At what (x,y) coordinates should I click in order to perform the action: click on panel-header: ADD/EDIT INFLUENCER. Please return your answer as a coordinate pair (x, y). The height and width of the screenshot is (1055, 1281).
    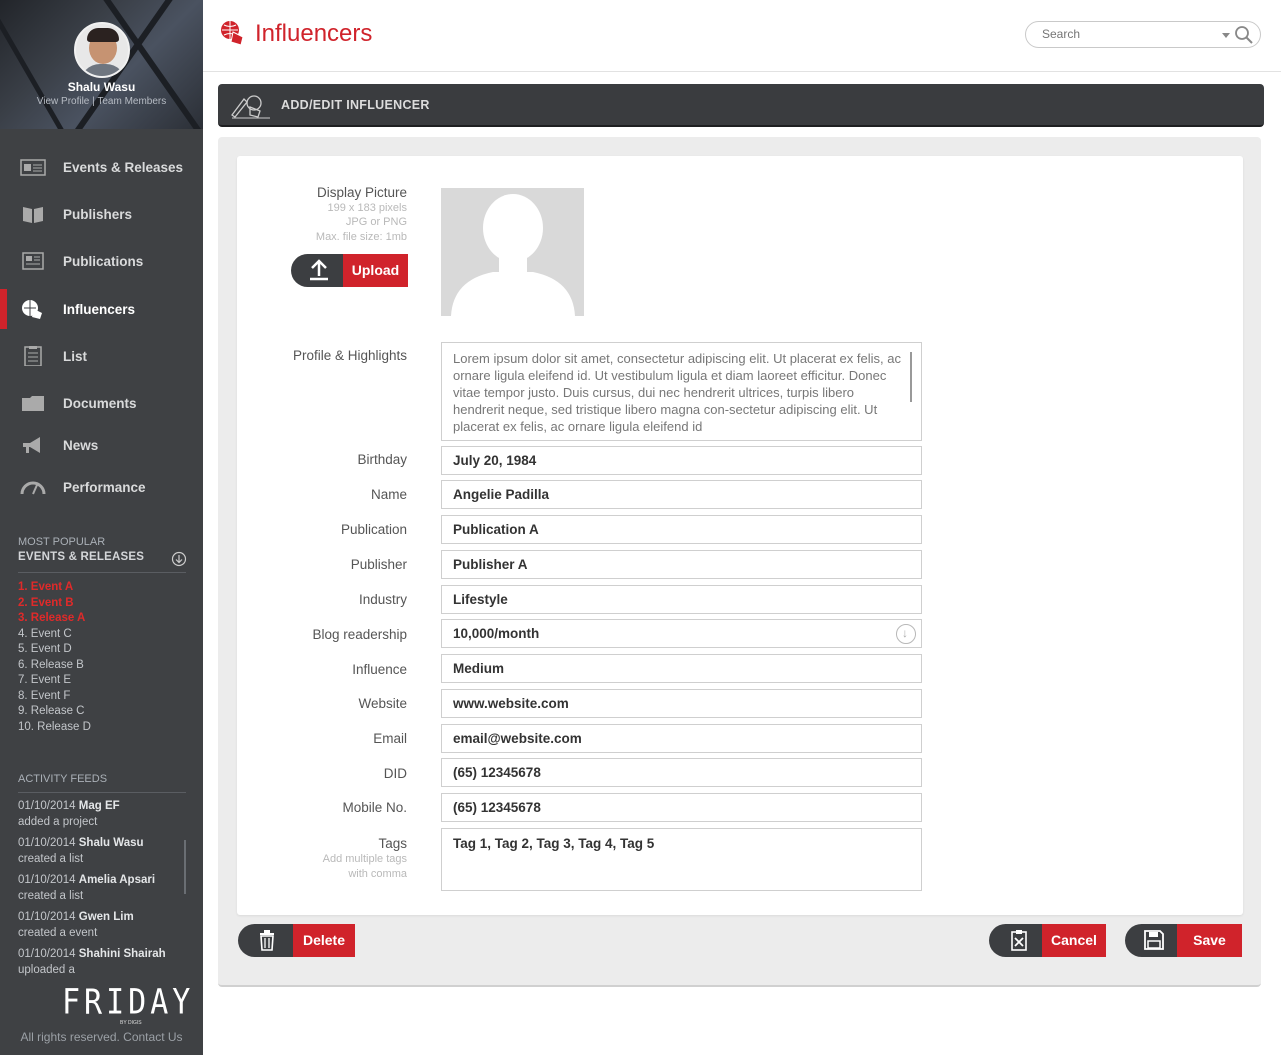
    Looking at the image, I should click on (741, 105).